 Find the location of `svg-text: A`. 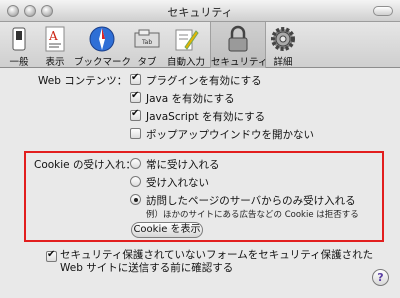

svg-text: A is located at coordinates (53, 36).